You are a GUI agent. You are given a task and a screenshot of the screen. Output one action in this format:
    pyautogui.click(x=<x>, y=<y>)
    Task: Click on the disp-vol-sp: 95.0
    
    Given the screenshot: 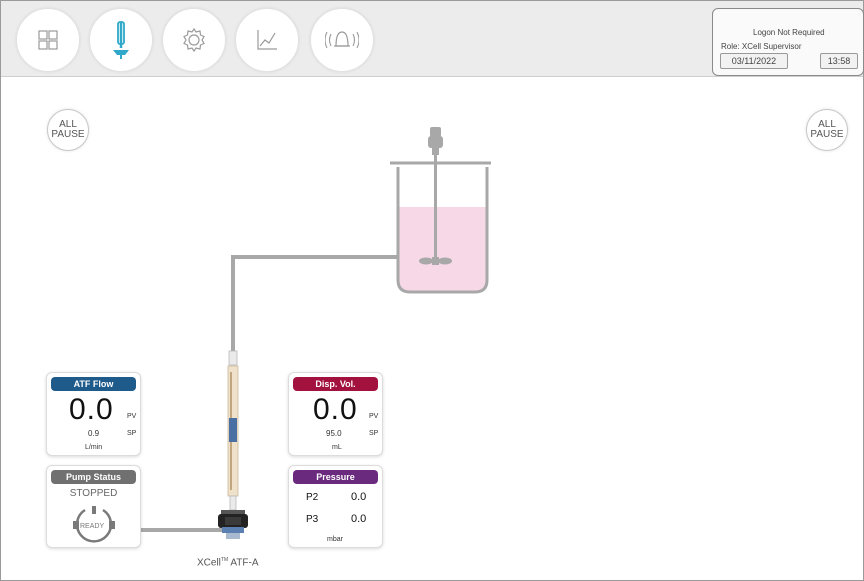 What is the action you would take?
    pyautogui.click(x=334, y=433)
    